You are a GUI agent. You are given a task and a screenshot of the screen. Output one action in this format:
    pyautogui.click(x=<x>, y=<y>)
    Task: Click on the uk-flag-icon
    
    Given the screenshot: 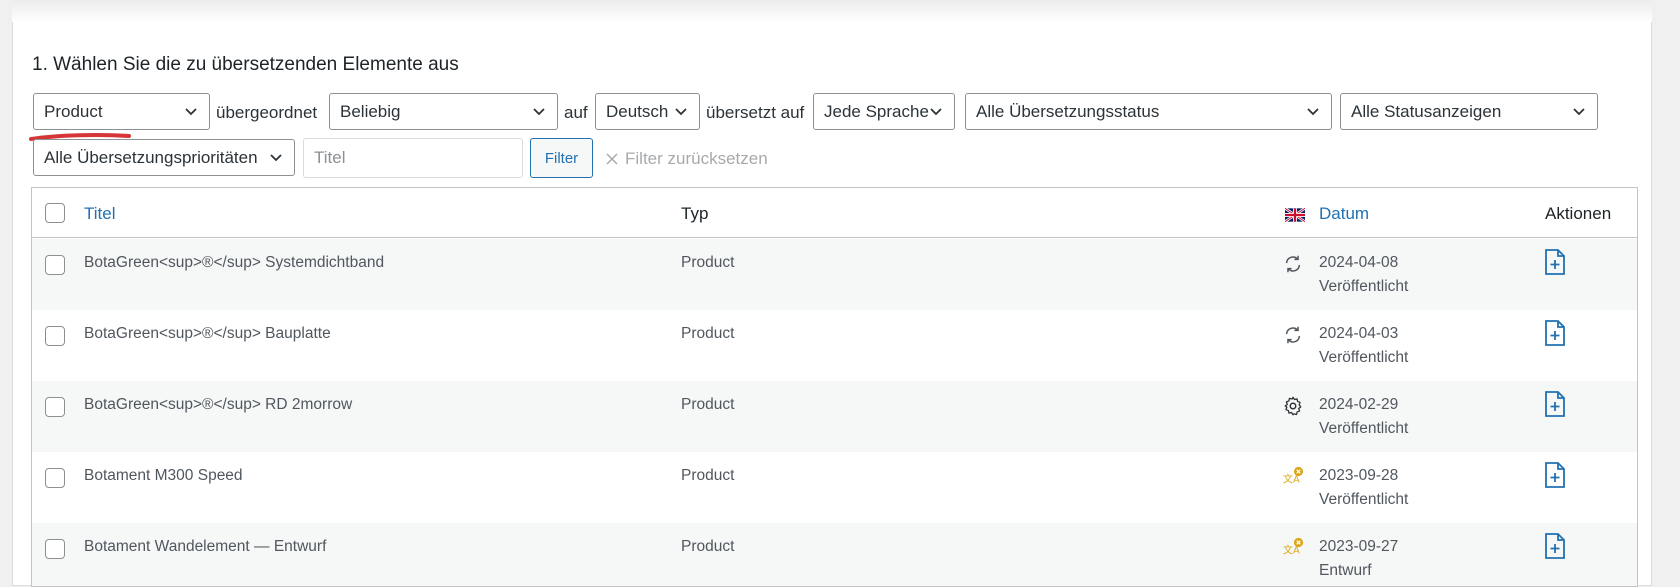 What is the action you would take?
    pyautogui.click(x=1295, y=215)
    